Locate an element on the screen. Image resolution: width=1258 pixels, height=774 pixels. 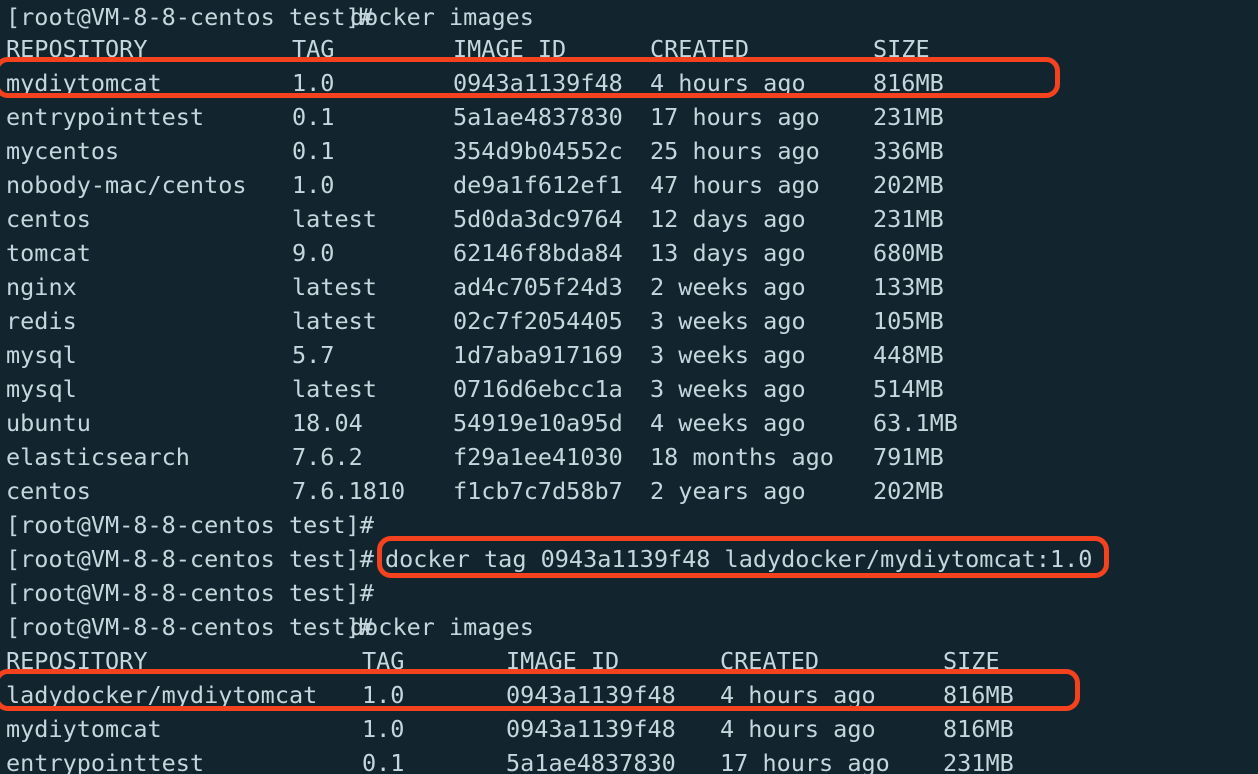
cell-created: 2 years ago is located at coordinates (728, 491).